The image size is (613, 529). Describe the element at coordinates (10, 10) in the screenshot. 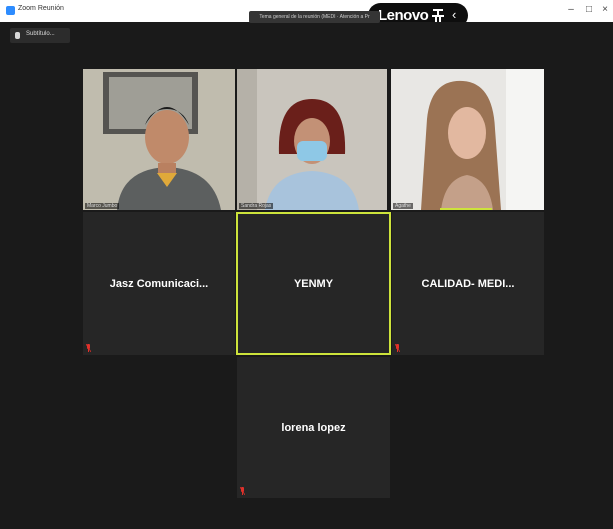

I see `zoom-app-icon` at that location.